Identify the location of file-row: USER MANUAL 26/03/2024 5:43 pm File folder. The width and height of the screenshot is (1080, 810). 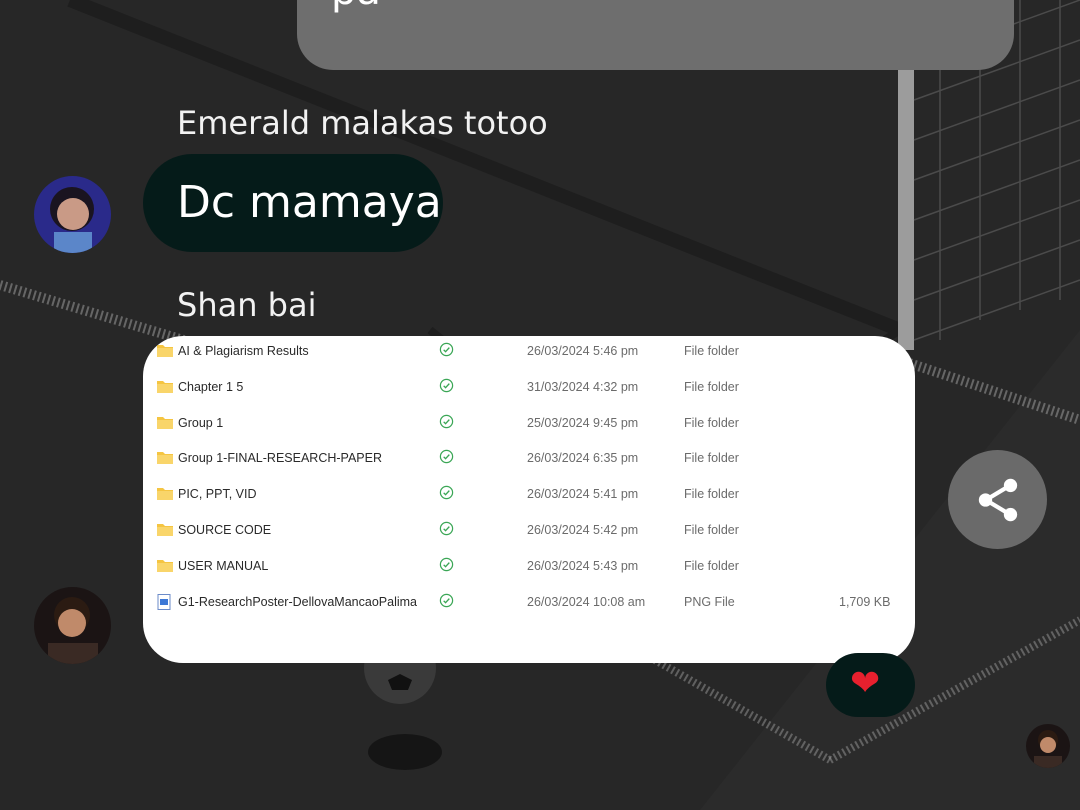
(529, 566).